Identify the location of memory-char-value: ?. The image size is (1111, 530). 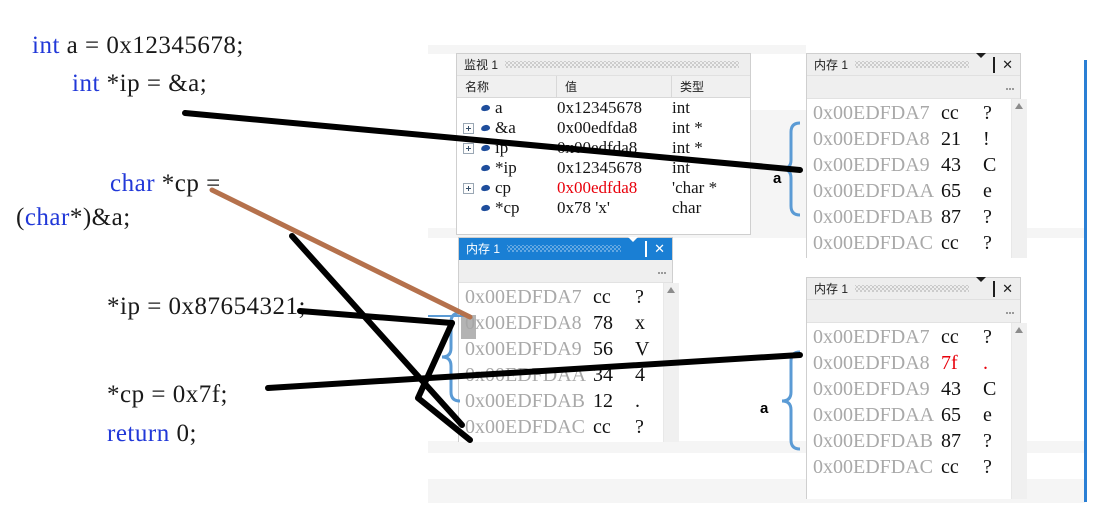
(987, 243).